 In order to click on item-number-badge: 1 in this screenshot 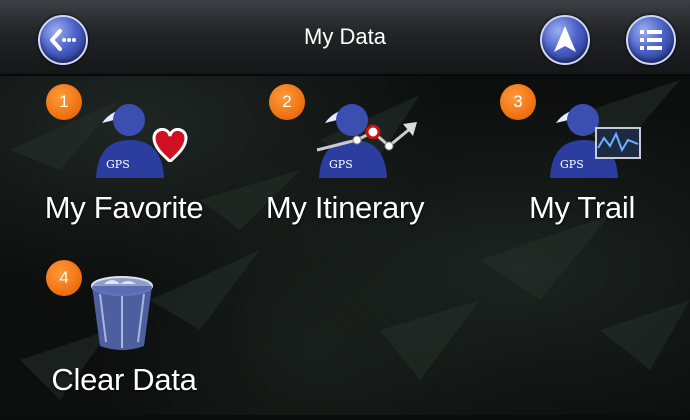, I will do `click(64, 102)`.